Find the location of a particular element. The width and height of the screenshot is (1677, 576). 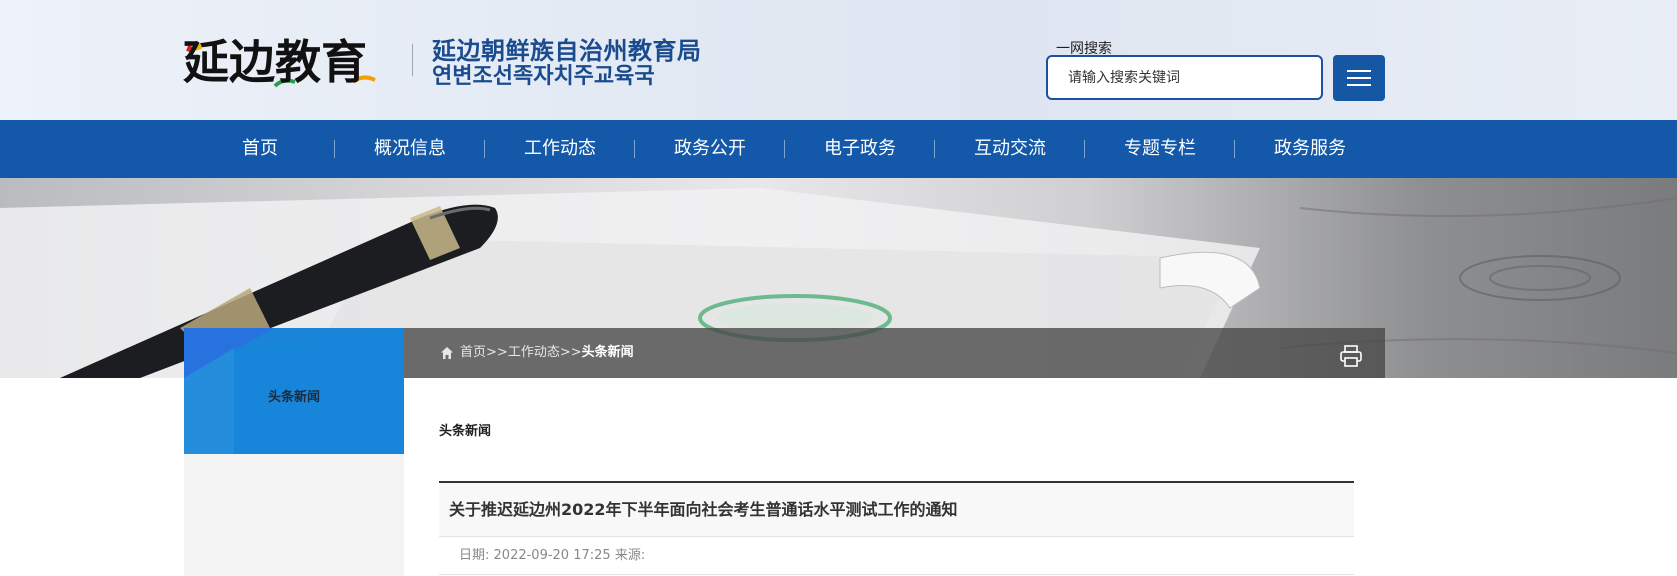

breadcrumb-bar: 首页 >> 工作动态 >> 头条新闻 is located at coordinates (894, 353).